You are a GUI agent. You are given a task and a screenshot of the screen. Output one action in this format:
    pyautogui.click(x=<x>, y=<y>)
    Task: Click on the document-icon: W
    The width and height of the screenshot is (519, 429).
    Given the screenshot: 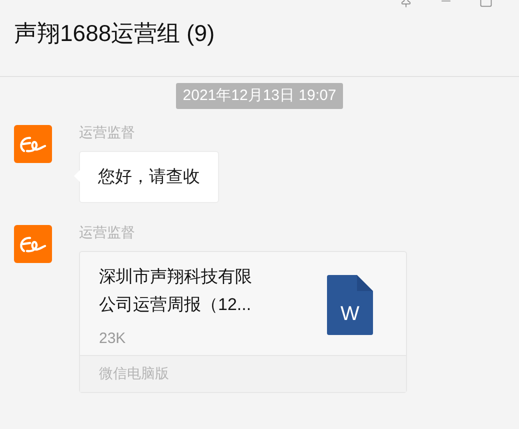 What is the action you would take?
    pyautogui.click(x=350, y=305)
    